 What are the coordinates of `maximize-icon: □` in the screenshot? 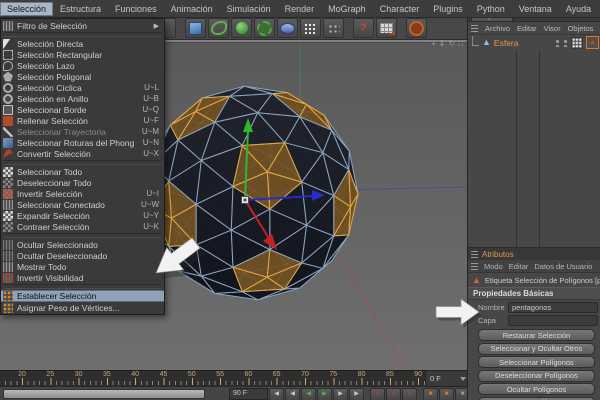 It's located at (460, 44).